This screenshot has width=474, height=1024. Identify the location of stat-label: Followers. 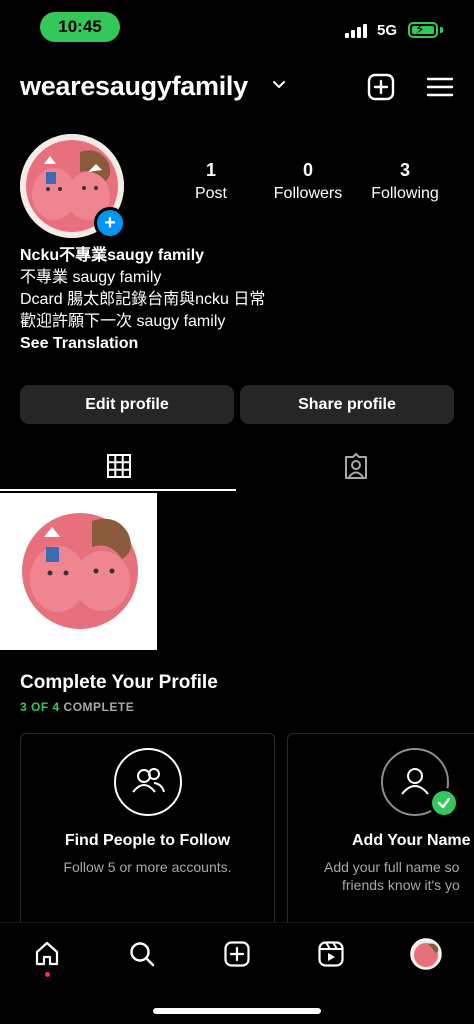
(308, 193).